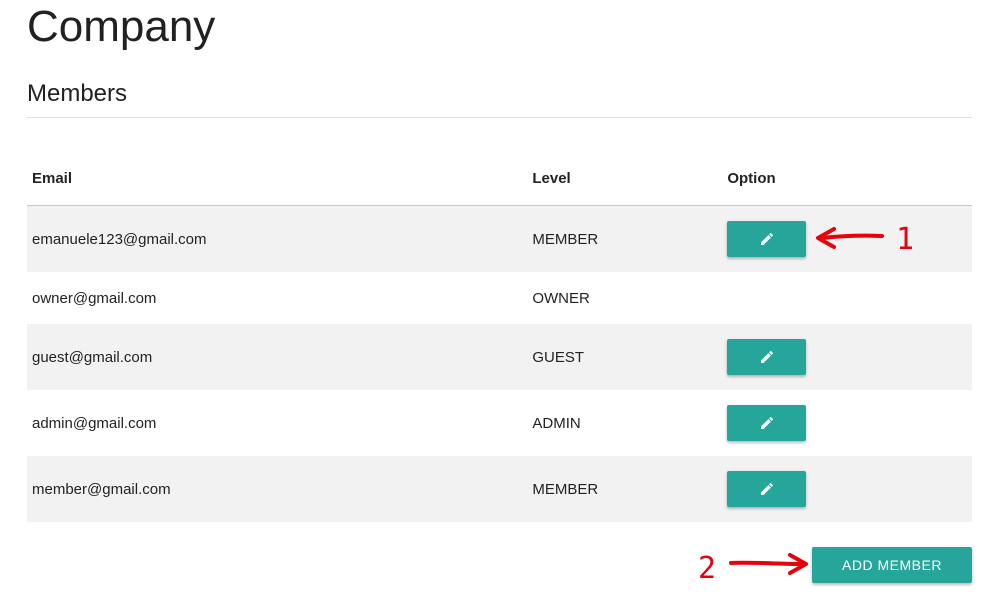 The image size is (1003, 606). What do you see at coordinates (499, 298) in the screenshot?
I see `table-row: owner@gmail.com OWNER` at bounding box center [499, 298].